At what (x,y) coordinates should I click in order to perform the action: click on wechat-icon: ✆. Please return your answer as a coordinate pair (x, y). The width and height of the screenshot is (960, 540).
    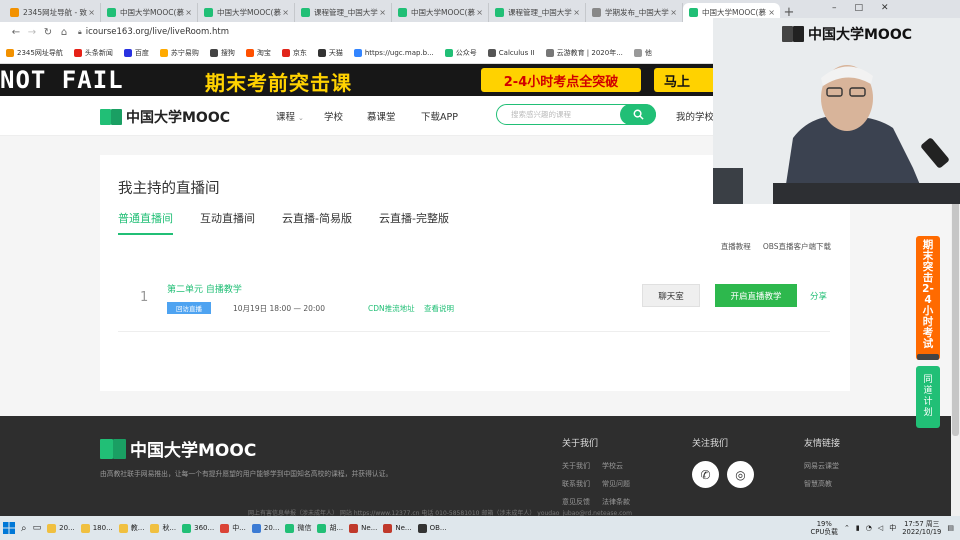
    Looking at the image, I should click on (705, 474).